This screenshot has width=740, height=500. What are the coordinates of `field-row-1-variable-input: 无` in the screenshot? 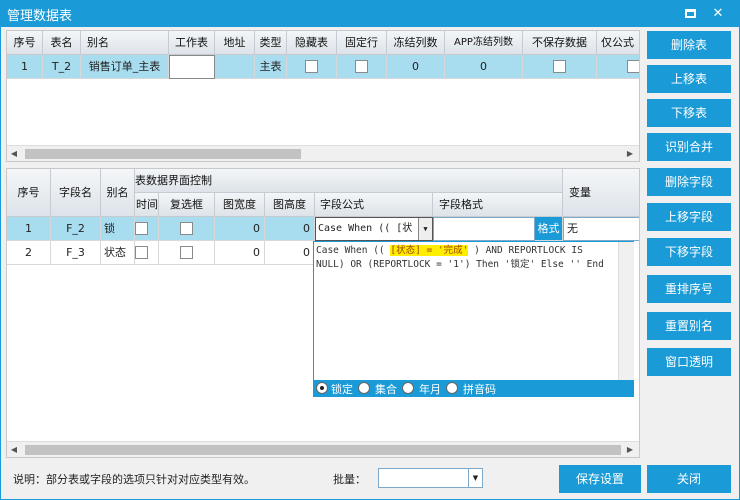 It's located at (601, 229).